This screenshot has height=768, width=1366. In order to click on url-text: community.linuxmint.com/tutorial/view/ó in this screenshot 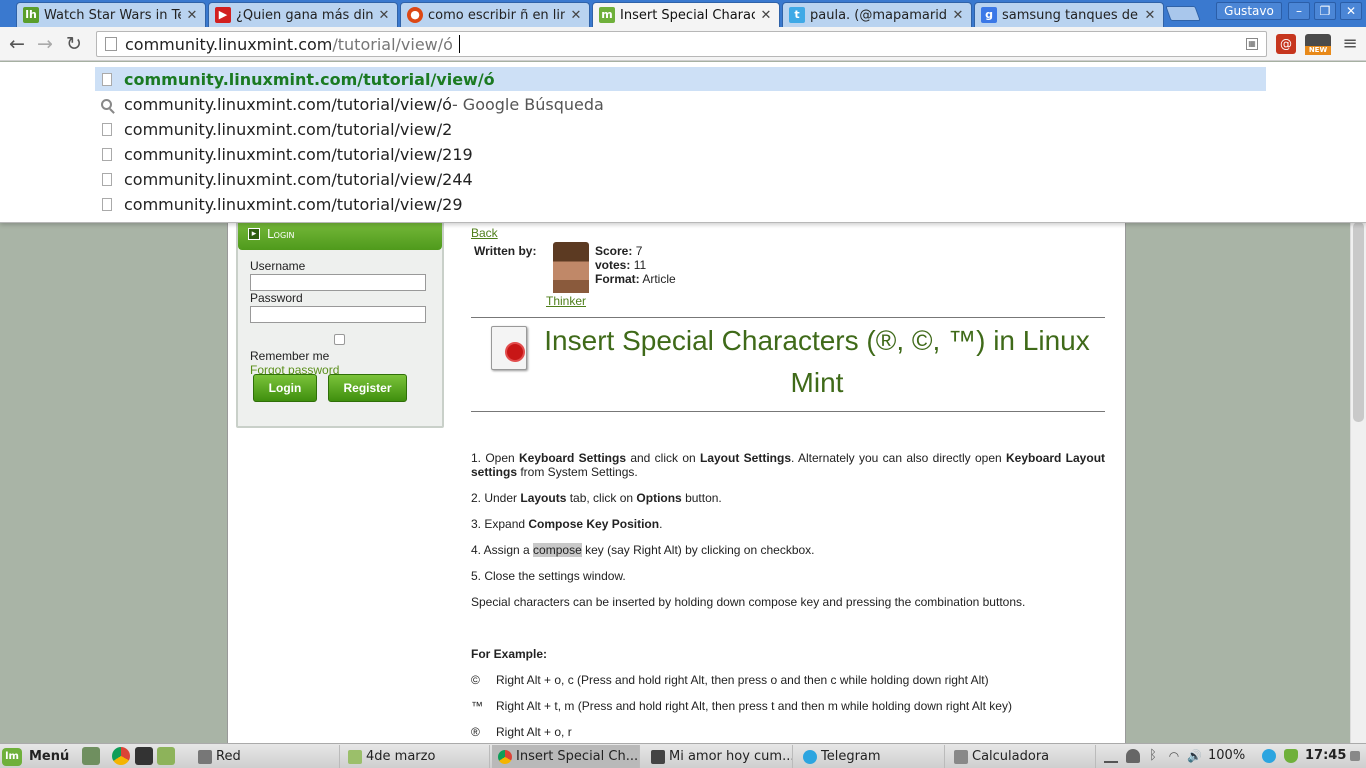, I will do `click(289, 44)`.